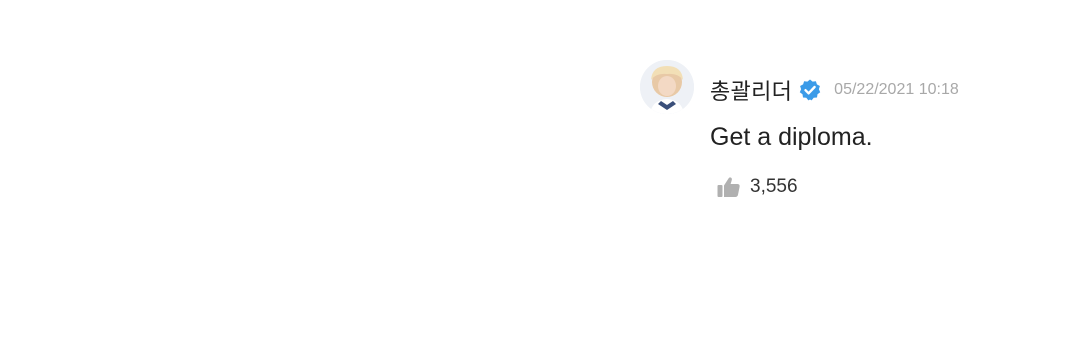 The width and height of the screenshot is (1080, 360). I want to click on comment-header: 총괄리더 05/22/2021 10:18, so click(834, 90).